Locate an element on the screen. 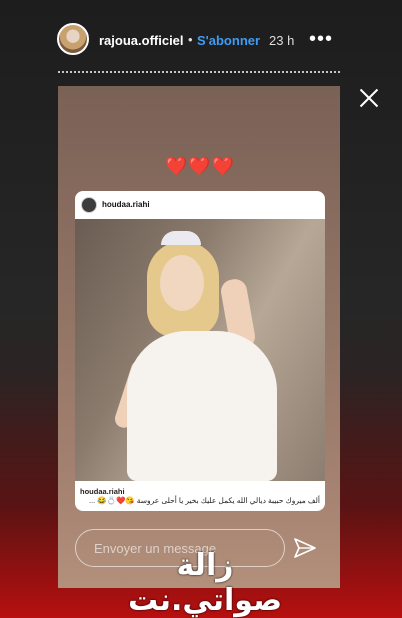 This screenshot has width=402, height=618. story-age: 23 h is located at coordinates (282, 40).